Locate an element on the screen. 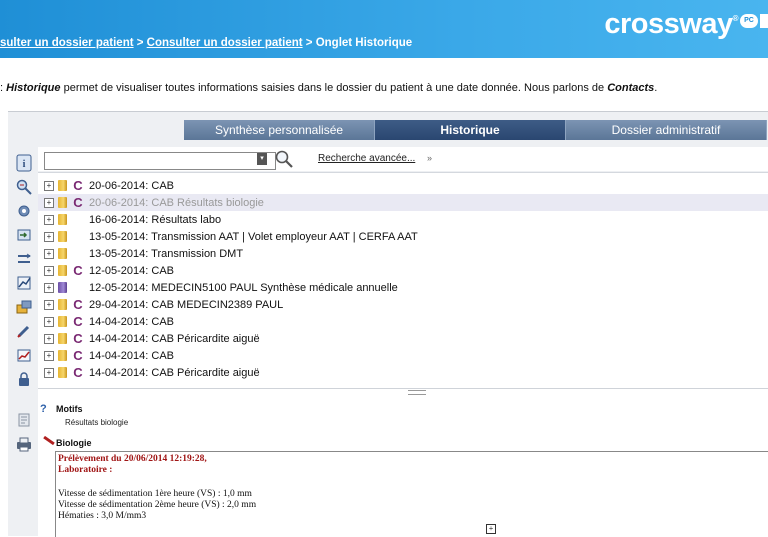 The height and width of the screenshot is (537, 768). history-row: + C 29-04-2014: CAB MEDECIN2389 PAUL is located at coordinates (403, 304).